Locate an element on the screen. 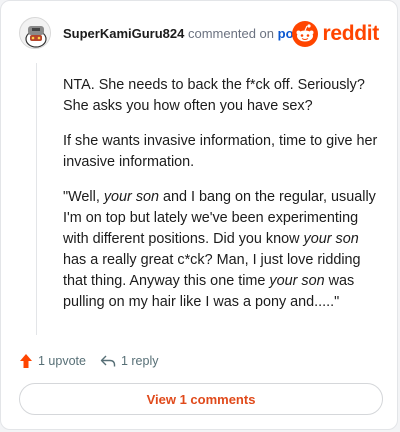 Image resolution: width=400 pixels, height=432 pixels. comment-text: "Well, is located at coordinates (83, 197).